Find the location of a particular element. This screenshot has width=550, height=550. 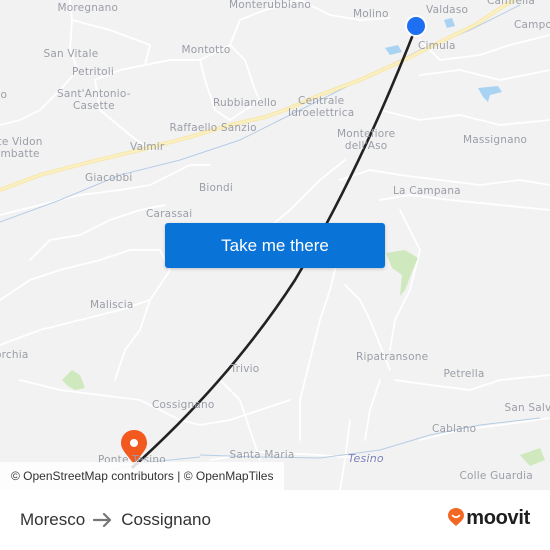

place-label: Santa Maria is located at coordinates (262, 455).